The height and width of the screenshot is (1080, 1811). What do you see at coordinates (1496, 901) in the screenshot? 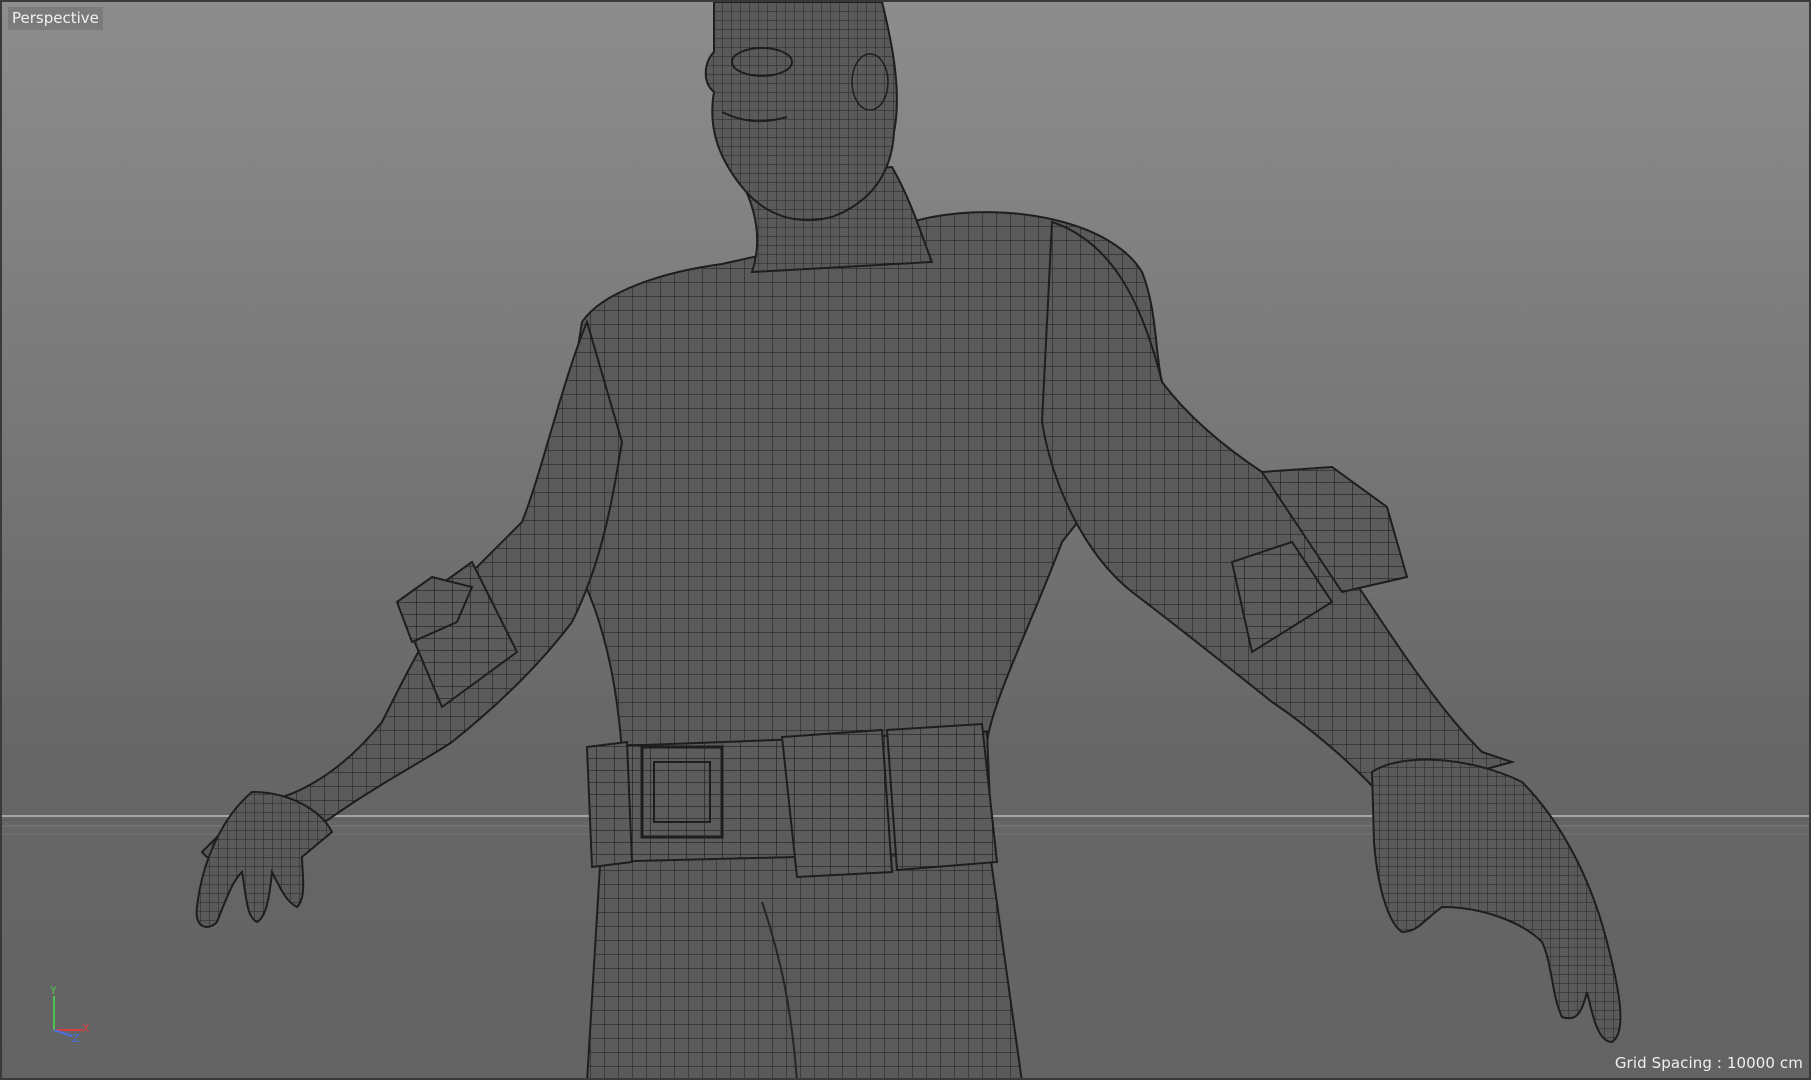
I see `right-hand-mesh` at bounding box center [1496, 901].